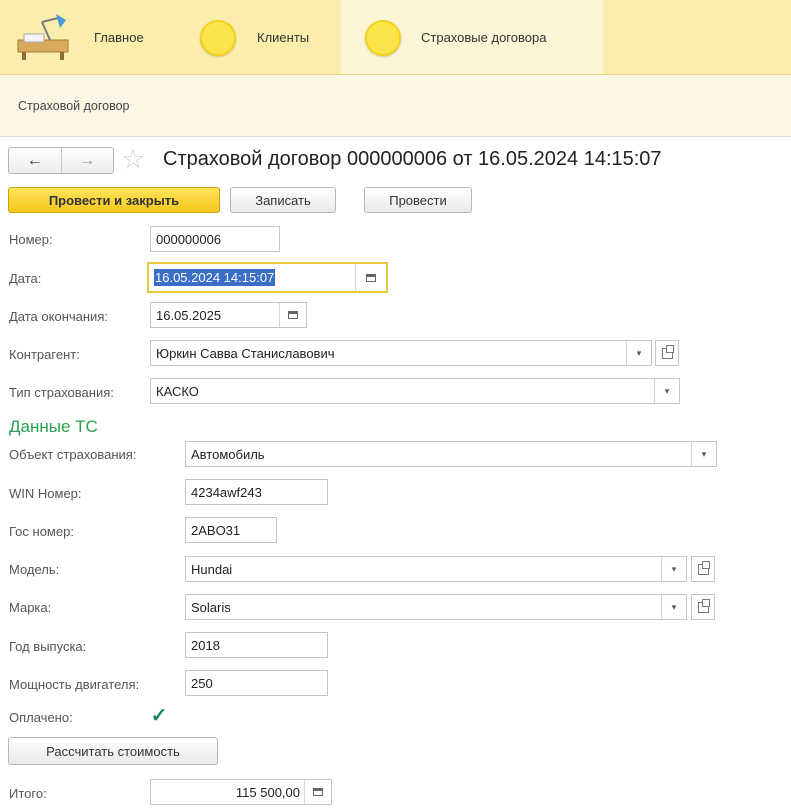 Image resolution: width=791 pixels, height=809 pixels. Describe the element at coordinates (383, 38) in the screenshot. I see `contracts-section-icon` at that location.